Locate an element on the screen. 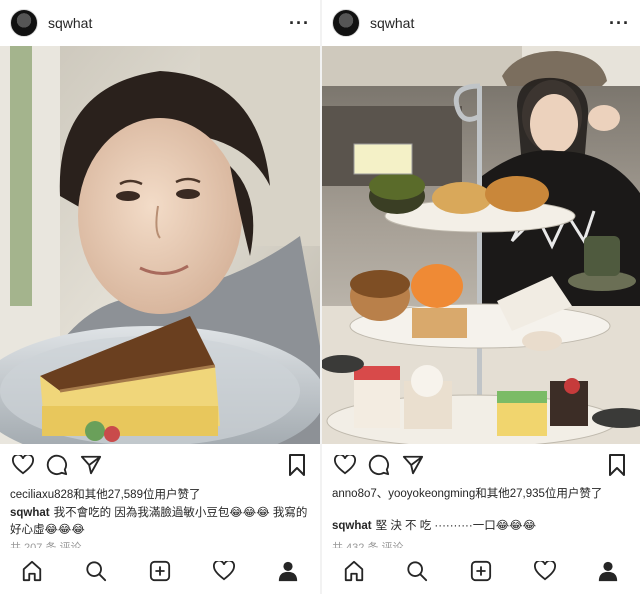  caption-text: 我不會吃的 因為我滿臉過敏小豆包😂😂😂 我寫的好心虛😂😂😂 is located at coordinates (159, 521).